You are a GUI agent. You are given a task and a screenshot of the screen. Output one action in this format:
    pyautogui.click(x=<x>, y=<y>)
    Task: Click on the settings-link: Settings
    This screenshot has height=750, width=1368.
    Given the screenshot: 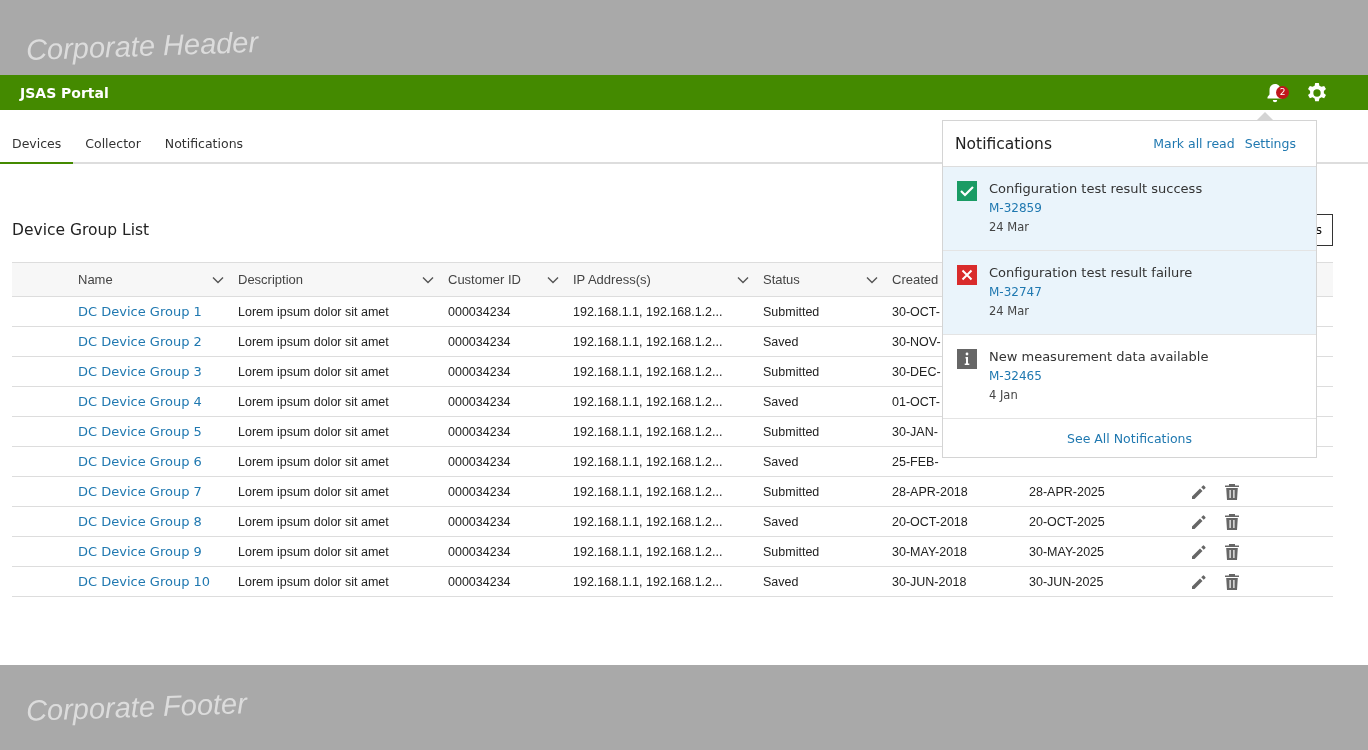 What is the action you would take?
    pyautogui.click(x=1270, y=143)
    